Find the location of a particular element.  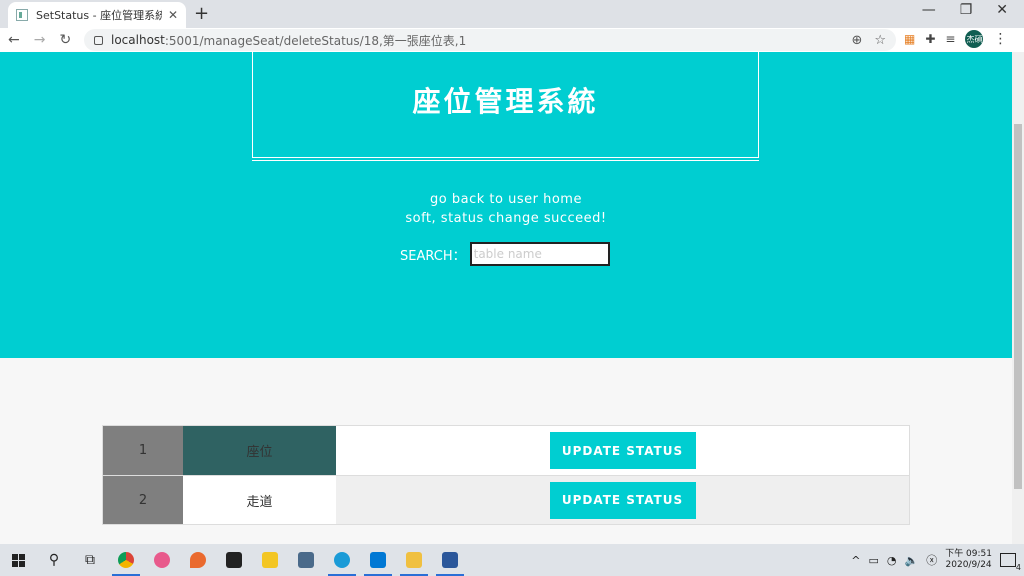

system-tray: ^ ▭ ◔ 🔈 ⓧ 下午 09:51 2020/9/24 4 is located at coordinates (936, 560).